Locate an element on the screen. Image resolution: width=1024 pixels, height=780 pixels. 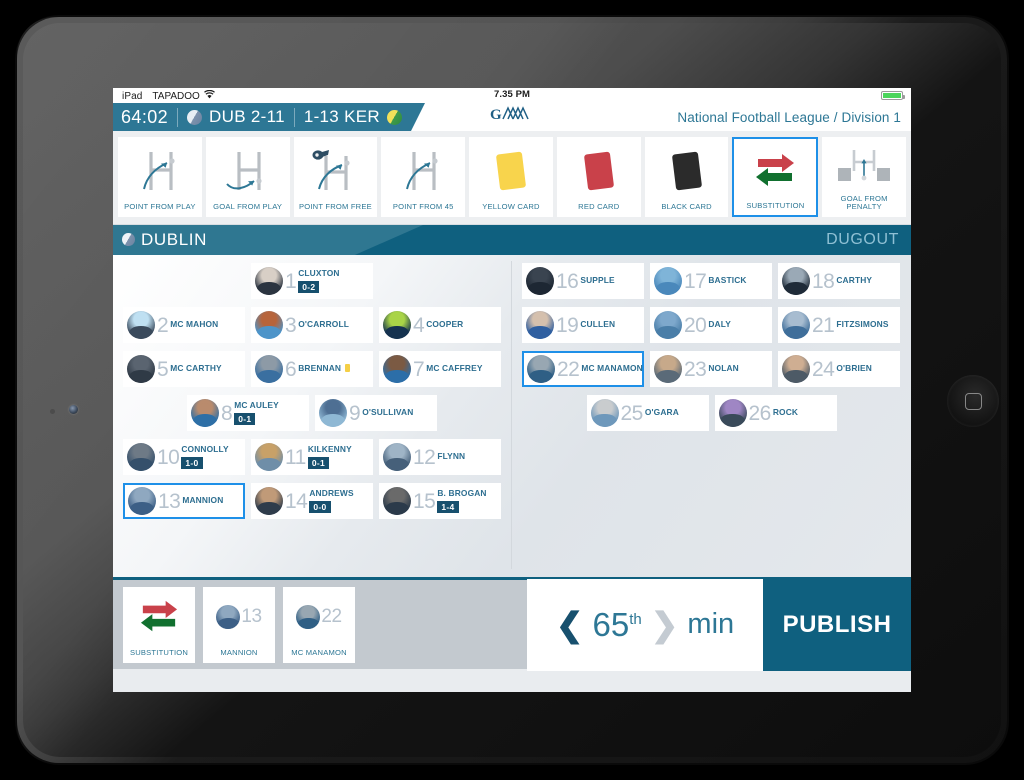
home-button-square-icon is located at coordinates (973, 401).